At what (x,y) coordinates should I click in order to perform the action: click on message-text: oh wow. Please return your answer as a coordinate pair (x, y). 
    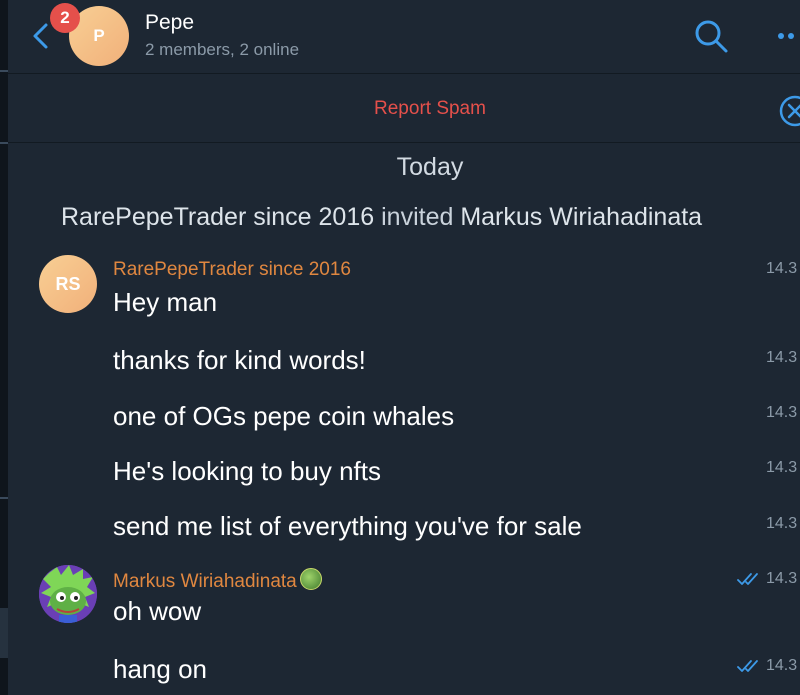
    Looking at the image, I should click on (157, 611).